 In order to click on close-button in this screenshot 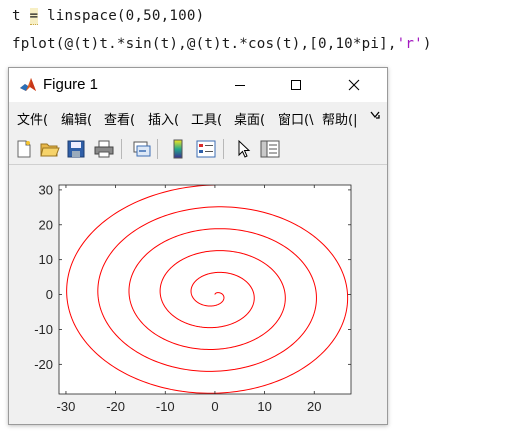, I will do `click(354, 85)`.